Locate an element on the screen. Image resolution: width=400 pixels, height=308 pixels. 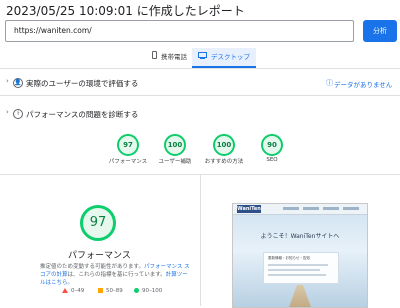
tab-desktop-label: デスクトップ is located at coordinates (230, 57).